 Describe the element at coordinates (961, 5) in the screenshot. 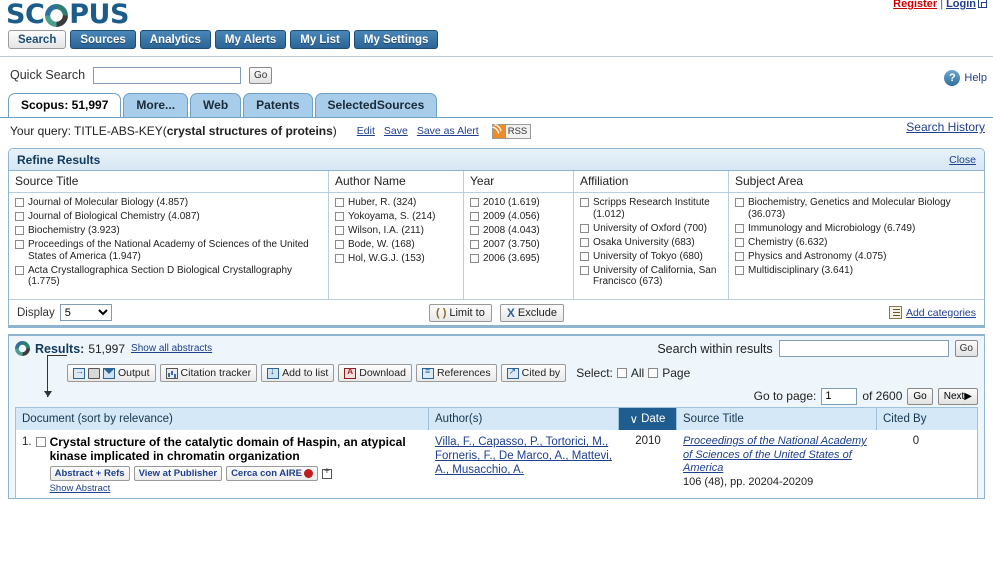

I see `login-link: Login` at that location.